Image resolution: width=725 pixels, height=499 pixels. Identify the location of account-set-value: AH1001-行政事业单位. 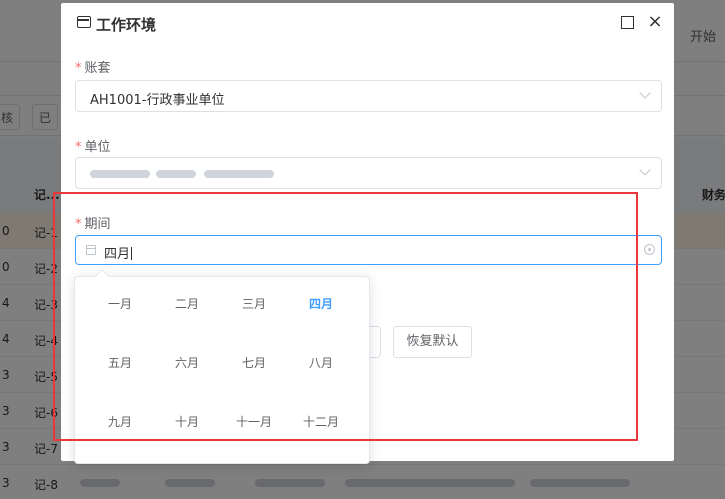
(157, 100).